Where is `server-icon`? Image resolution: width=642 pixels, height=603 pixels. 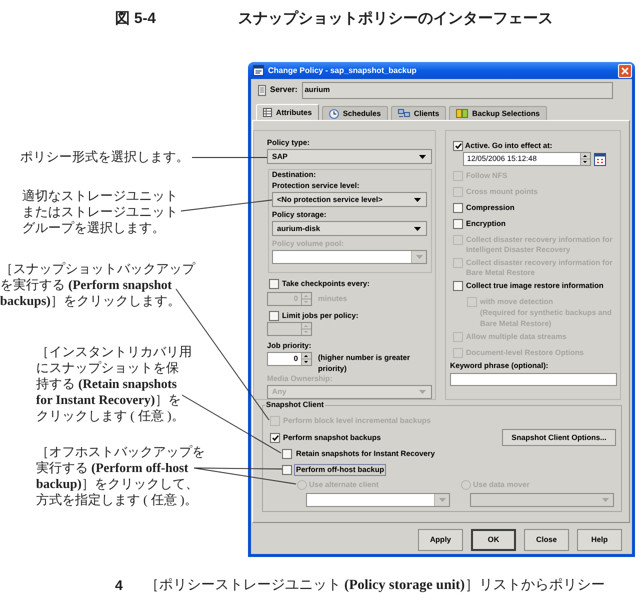
server-icon is located at coordinates (262, 90).